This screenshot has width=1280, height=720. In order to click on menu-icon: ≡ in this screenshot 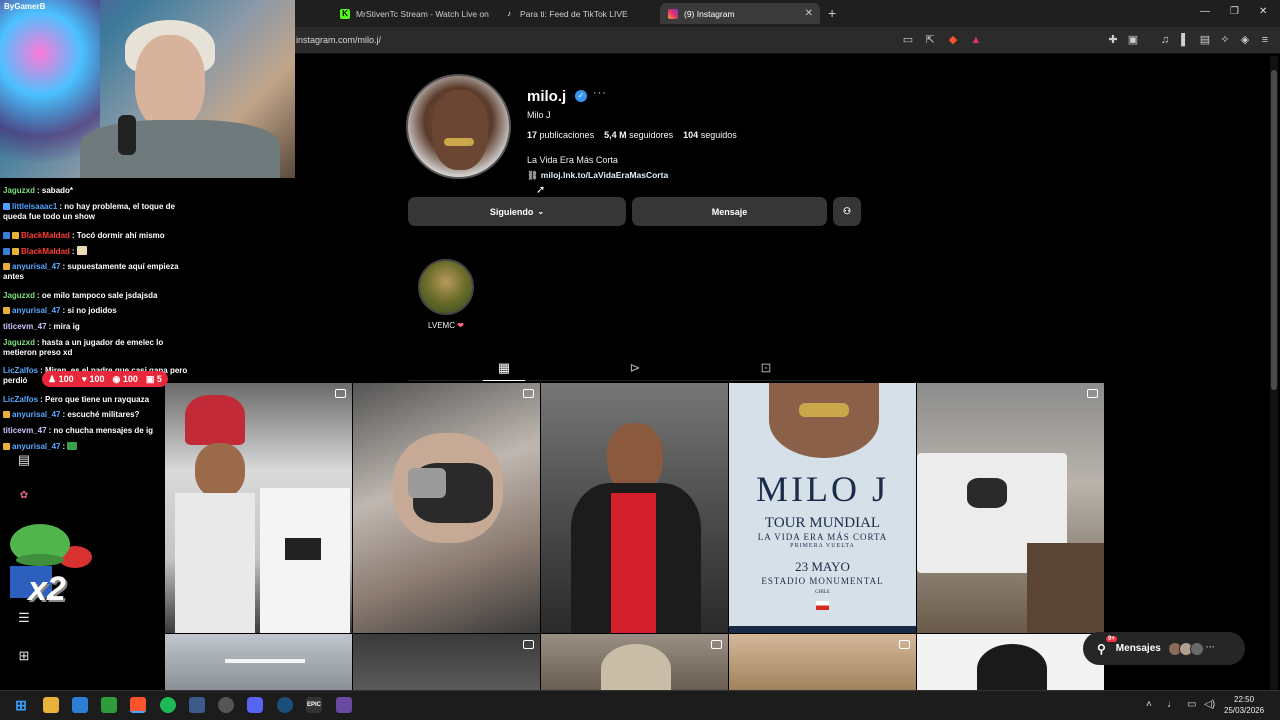, I will do `click(1265, 40)`.